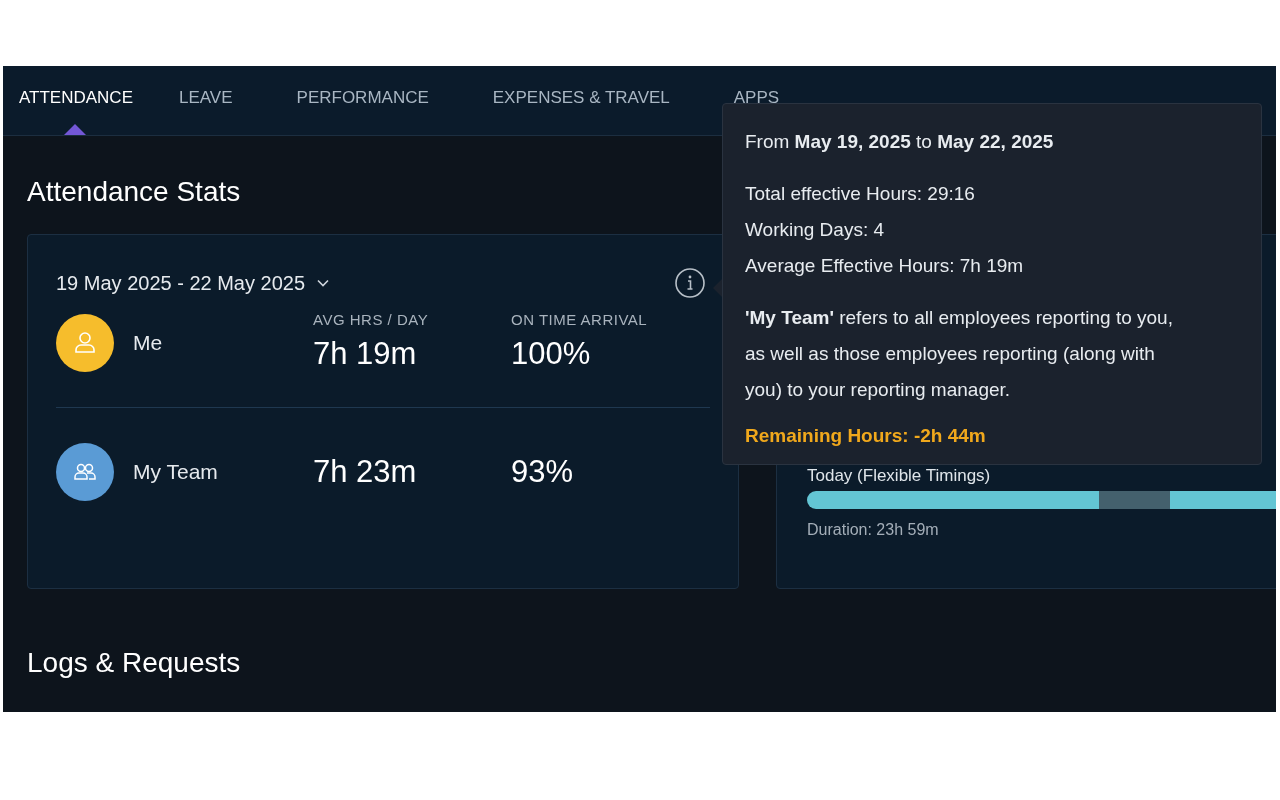  What do you see at coordinates (551, 354) in the screenshot?
I see `on-time-percentage: 100%` at bounding box center [551, 354].